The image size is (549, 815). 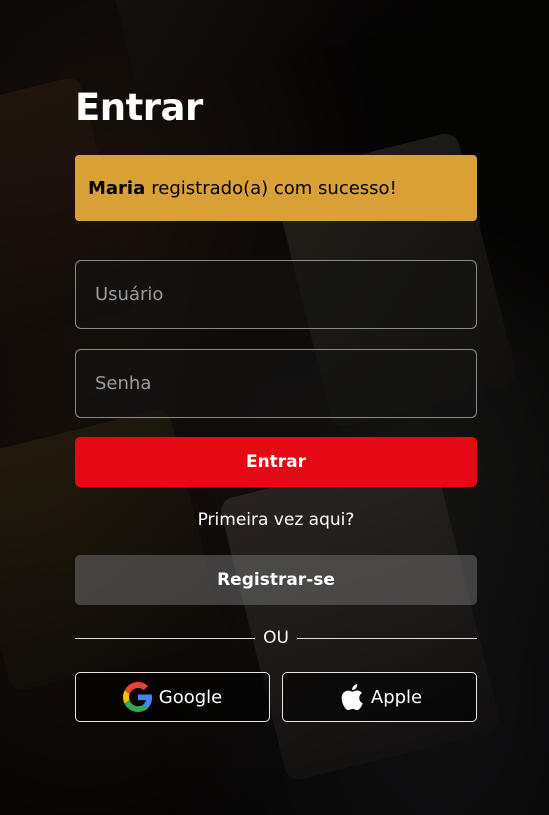 I want to click on first-time-prompt: Primeira vez aqui?, so click(x=276, y=520).